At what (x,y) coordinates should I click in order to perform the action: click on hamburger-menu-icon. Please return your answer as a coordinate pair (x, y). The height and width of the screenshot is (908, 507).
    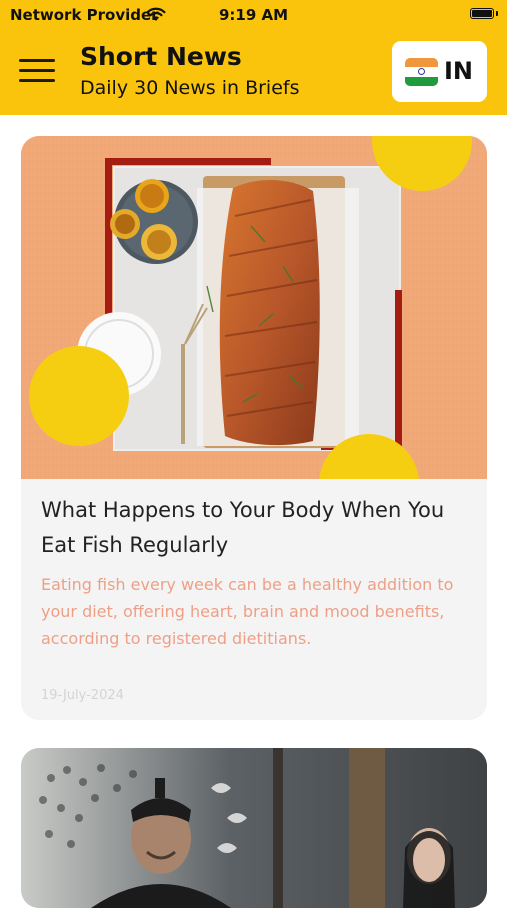
    Looking at the image, I should click on (38, 71).